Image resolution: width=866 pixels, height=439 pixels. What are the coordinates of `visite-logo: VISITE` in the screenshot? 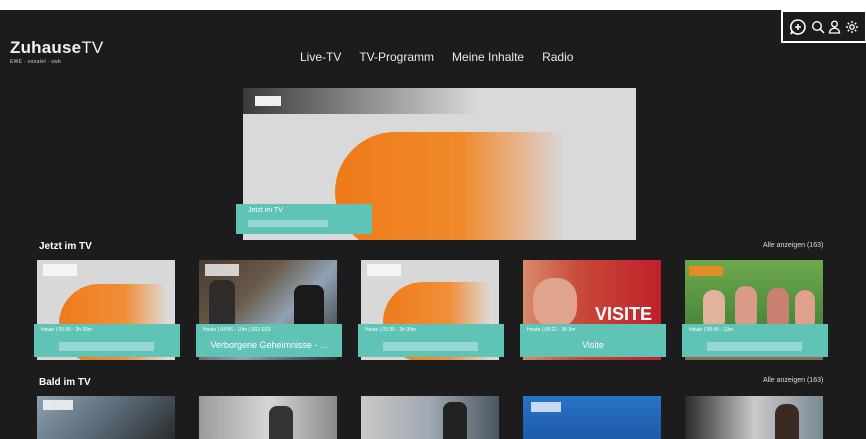 It's located at (624, 314).